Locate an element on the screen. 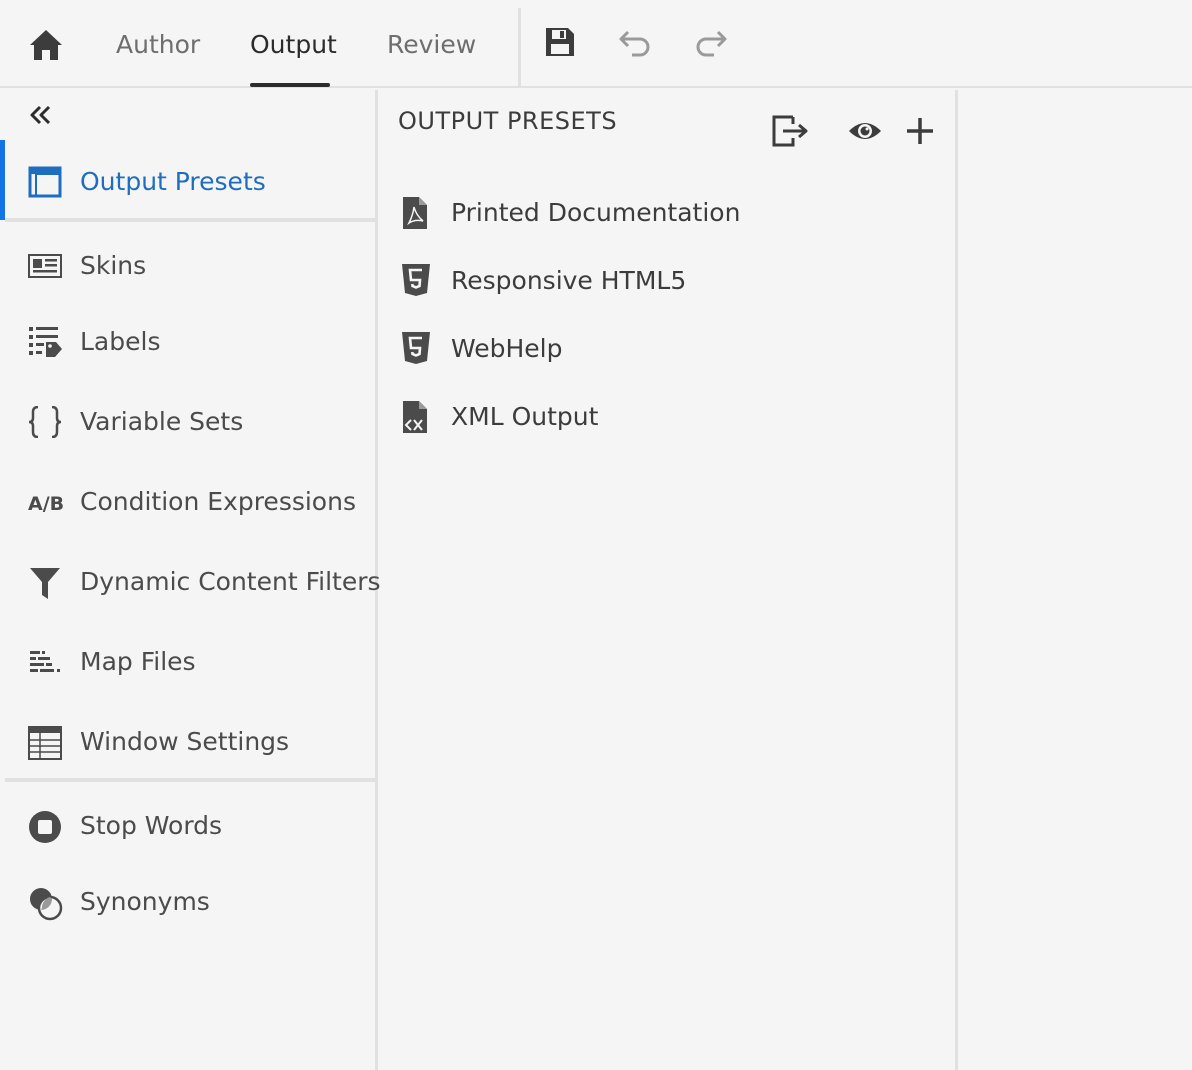 The height and width of the screenshot is (1070, 1192). eye-icon is located at coordinates (865, 131).